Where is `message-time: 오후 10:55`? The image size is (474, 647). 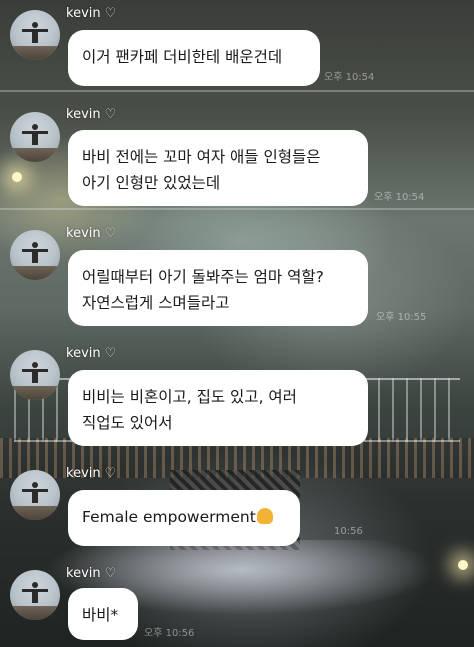 message-time: 오후 10:55 is located at coordinates (401, 317).